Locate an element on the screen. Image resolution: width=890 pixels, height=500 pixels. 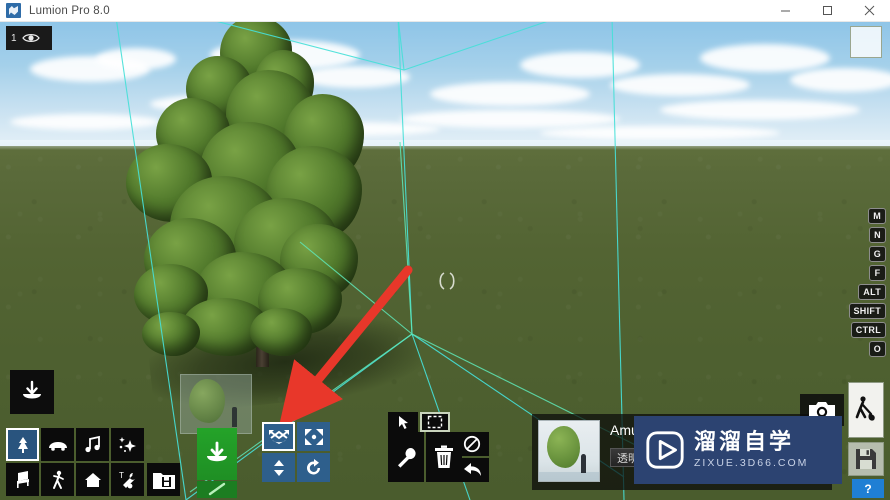
car-icon is located at coordinates (57, 446).